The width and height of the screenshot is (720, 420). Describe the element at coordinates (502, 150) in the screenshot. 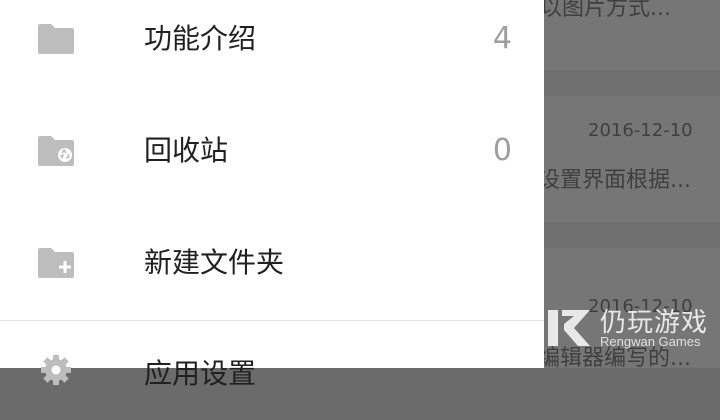

I see `item-count: 0` at that location.